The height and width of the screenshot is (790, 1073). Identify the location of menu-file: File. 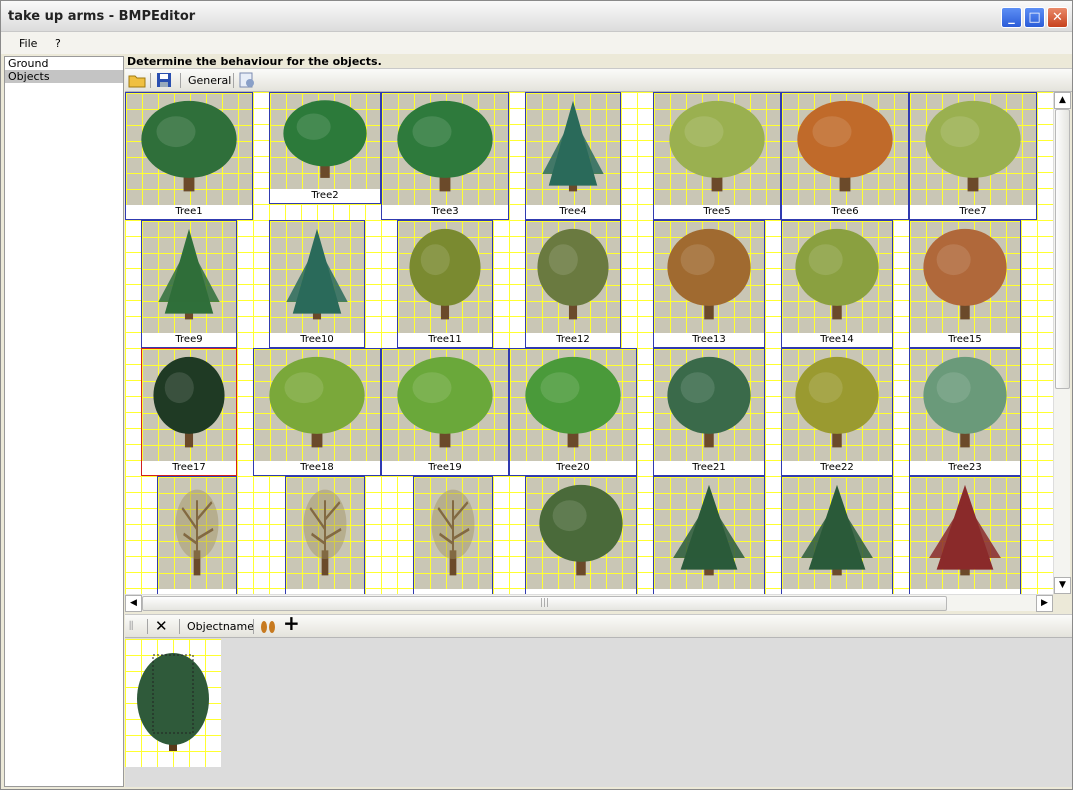
(28, 43).